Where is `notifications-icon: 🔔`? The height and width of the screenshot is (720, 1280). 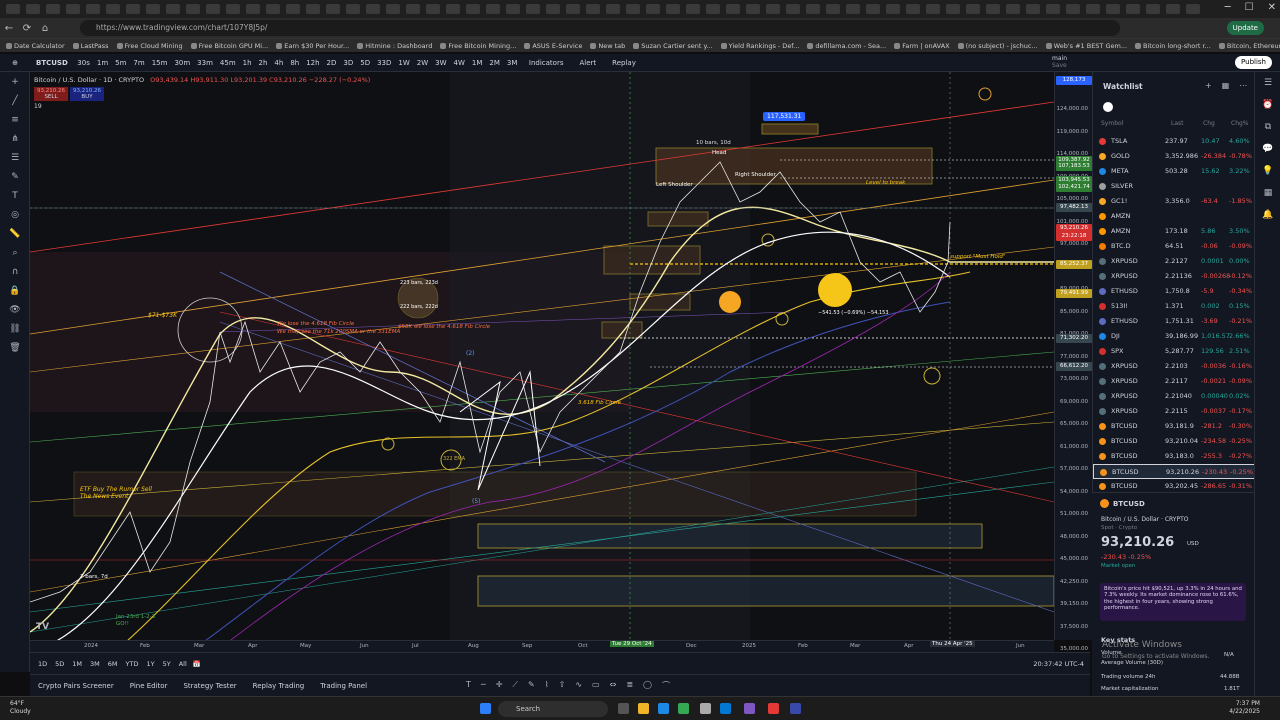
notifications-icon: 🔔 is located at coordinates (1267, 215).